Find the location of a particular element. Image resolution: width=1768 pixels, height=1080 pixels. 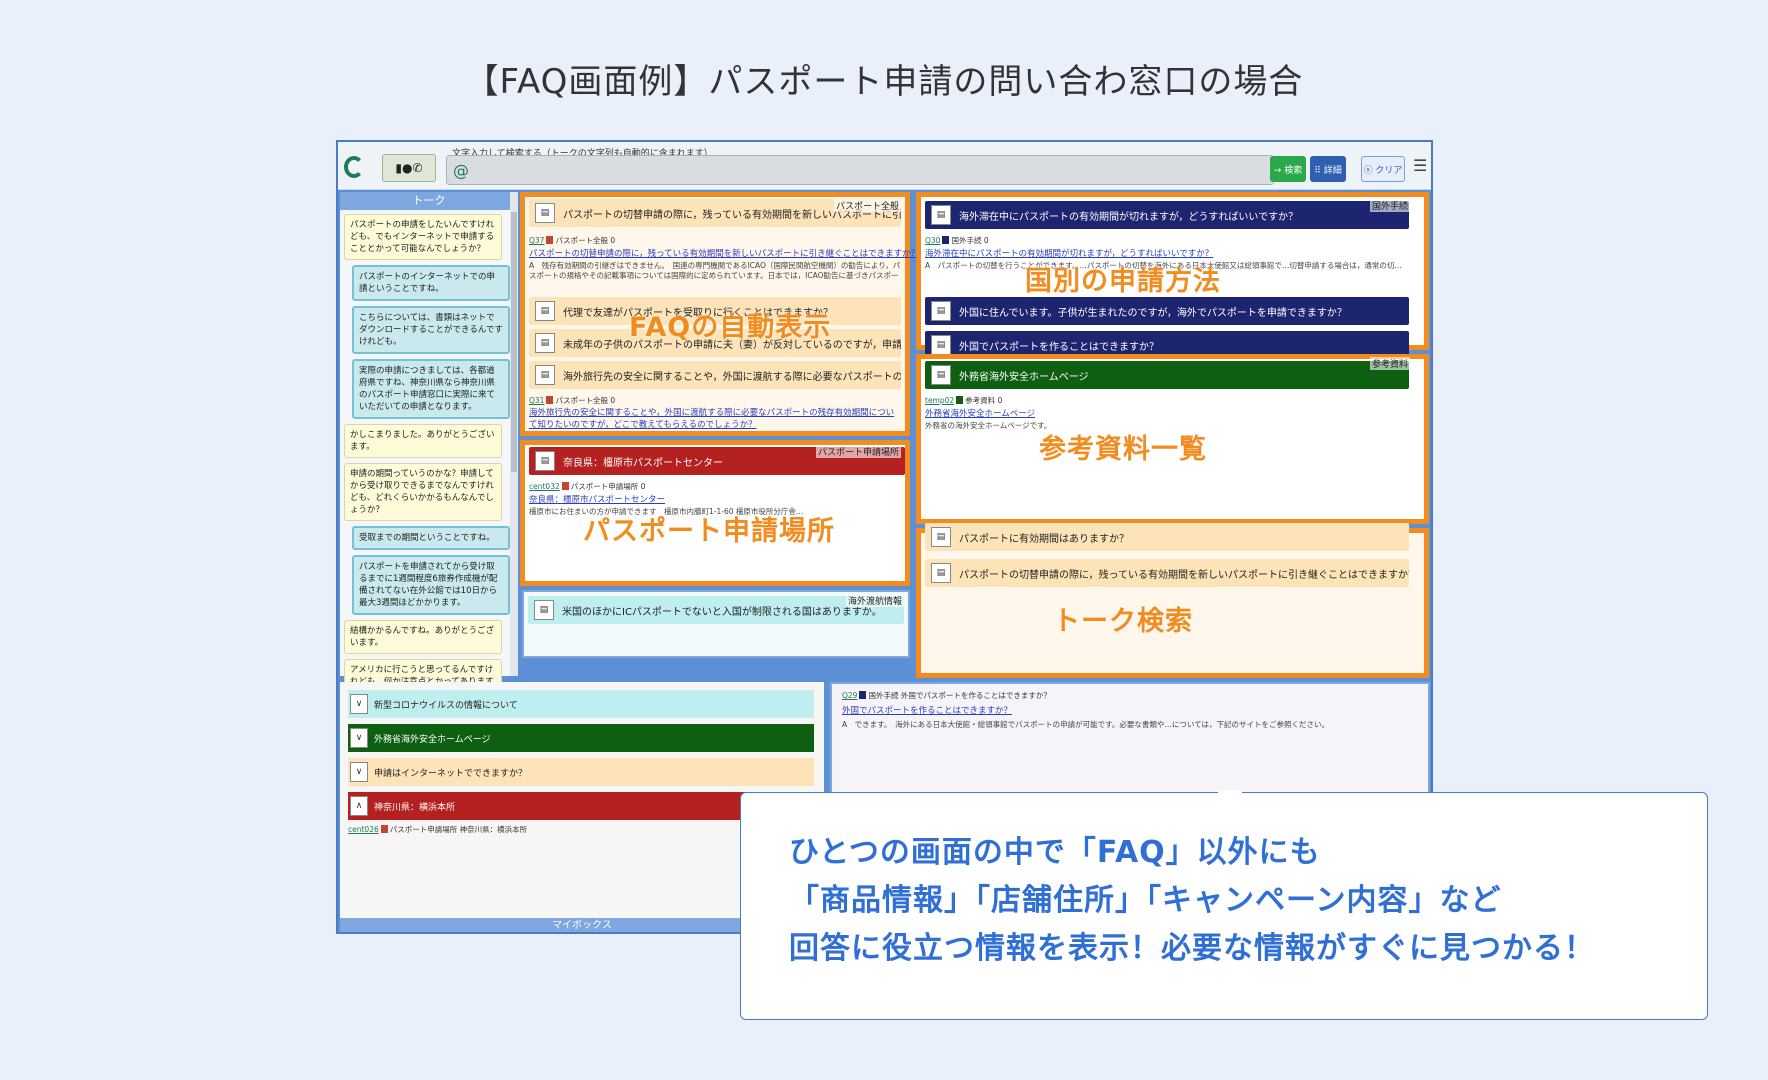

at-sign-icon: @ is located at coordinates (461, 170).